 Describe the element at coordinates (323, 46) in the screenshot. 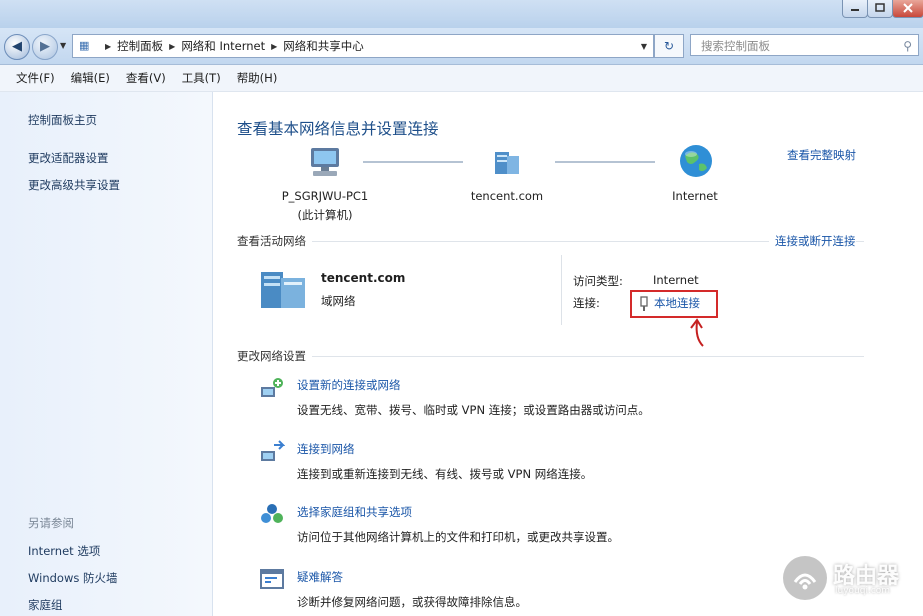

I see `breadcrumb-network-sharing-center: 网络和共享中心` at that location.